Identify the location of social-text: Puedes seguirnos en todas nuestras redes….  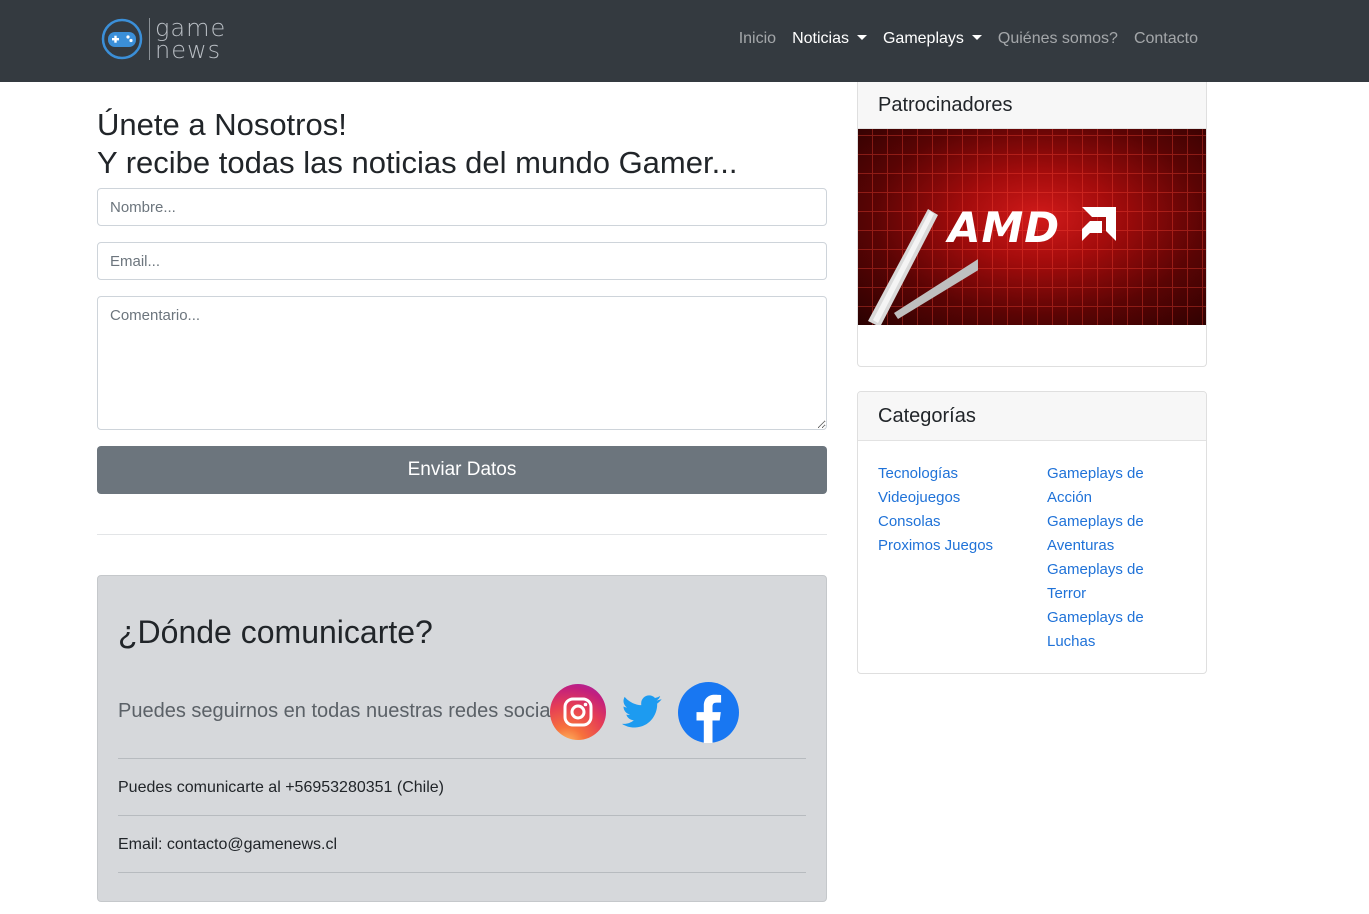
(350, 711).